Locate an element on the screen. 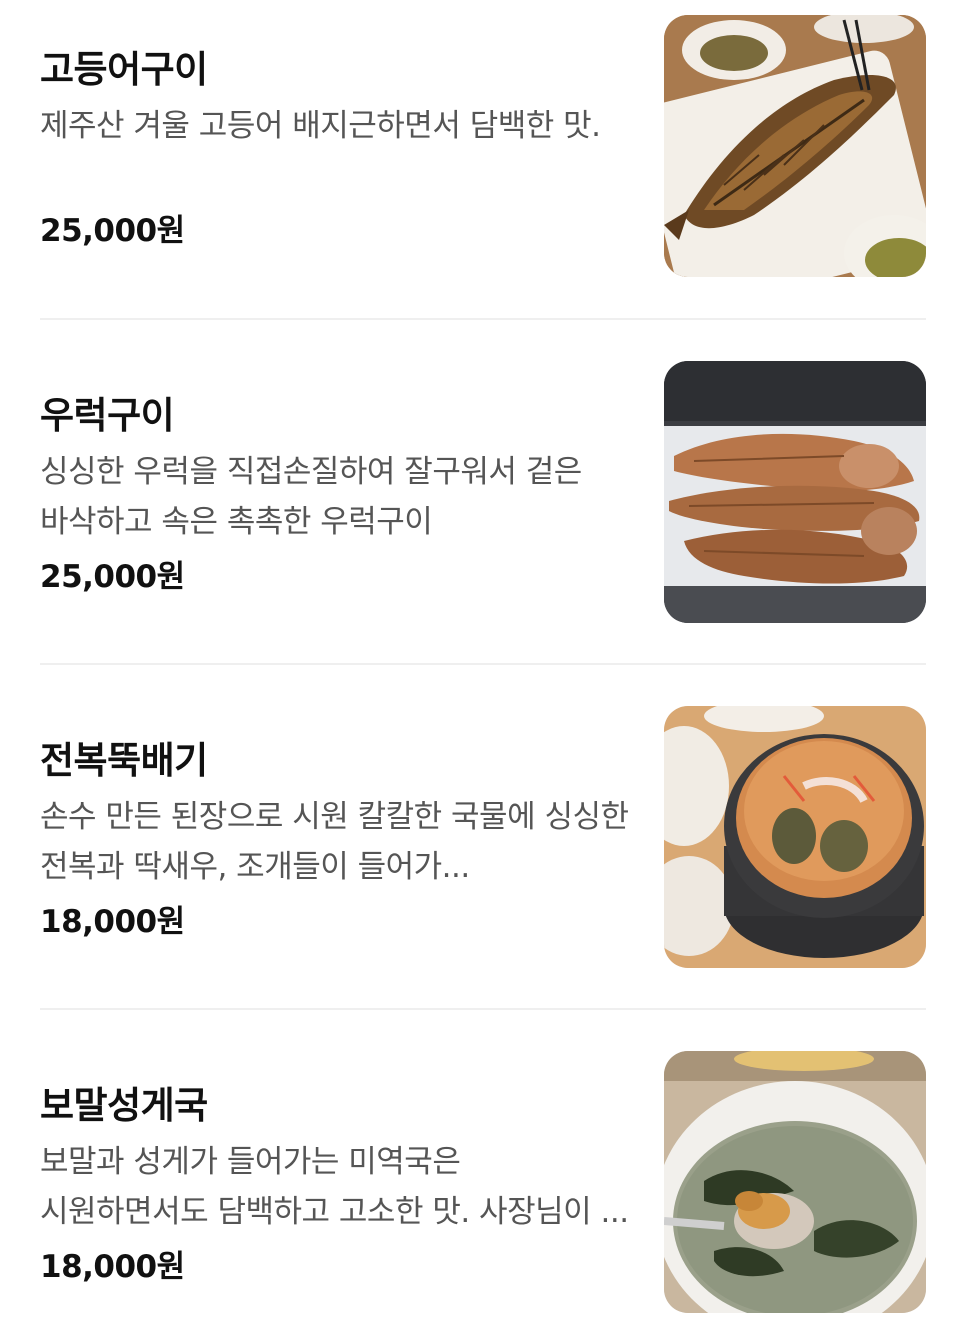 The image size is (966, 1323). grilled-rockfish-photo is located at coordinates (795, 492).